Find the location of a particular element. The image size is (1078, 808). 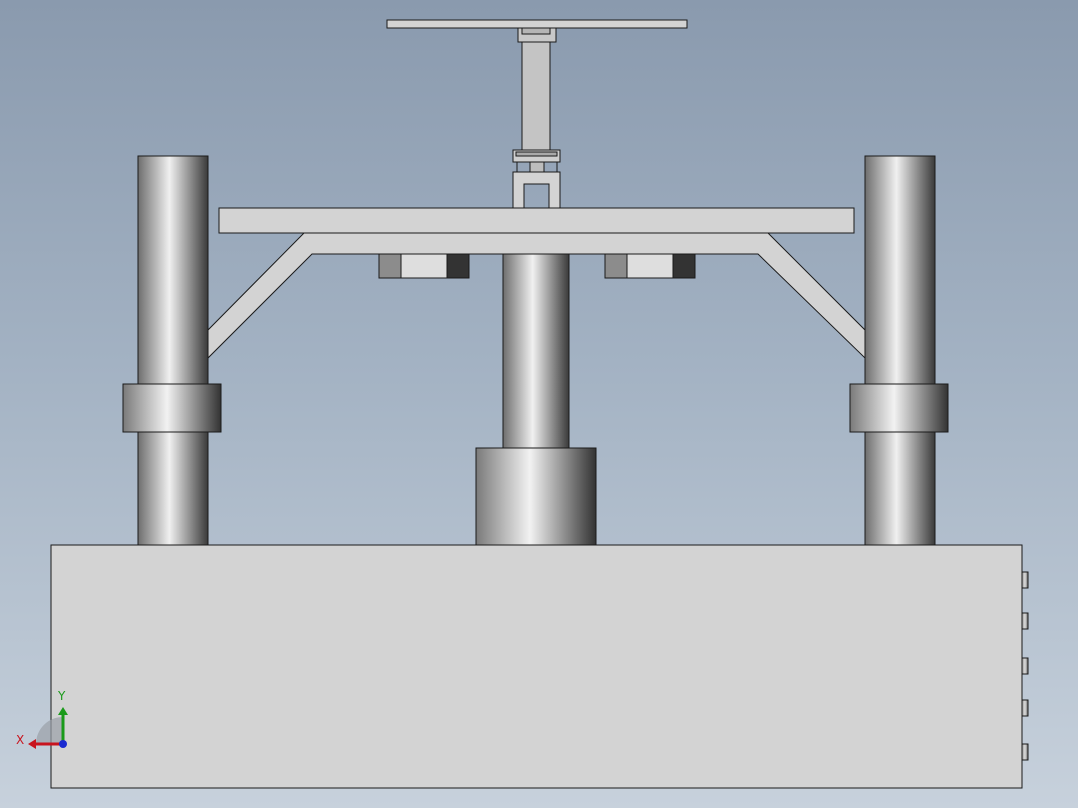

side-knobs is located at coordinates (1025, 666).